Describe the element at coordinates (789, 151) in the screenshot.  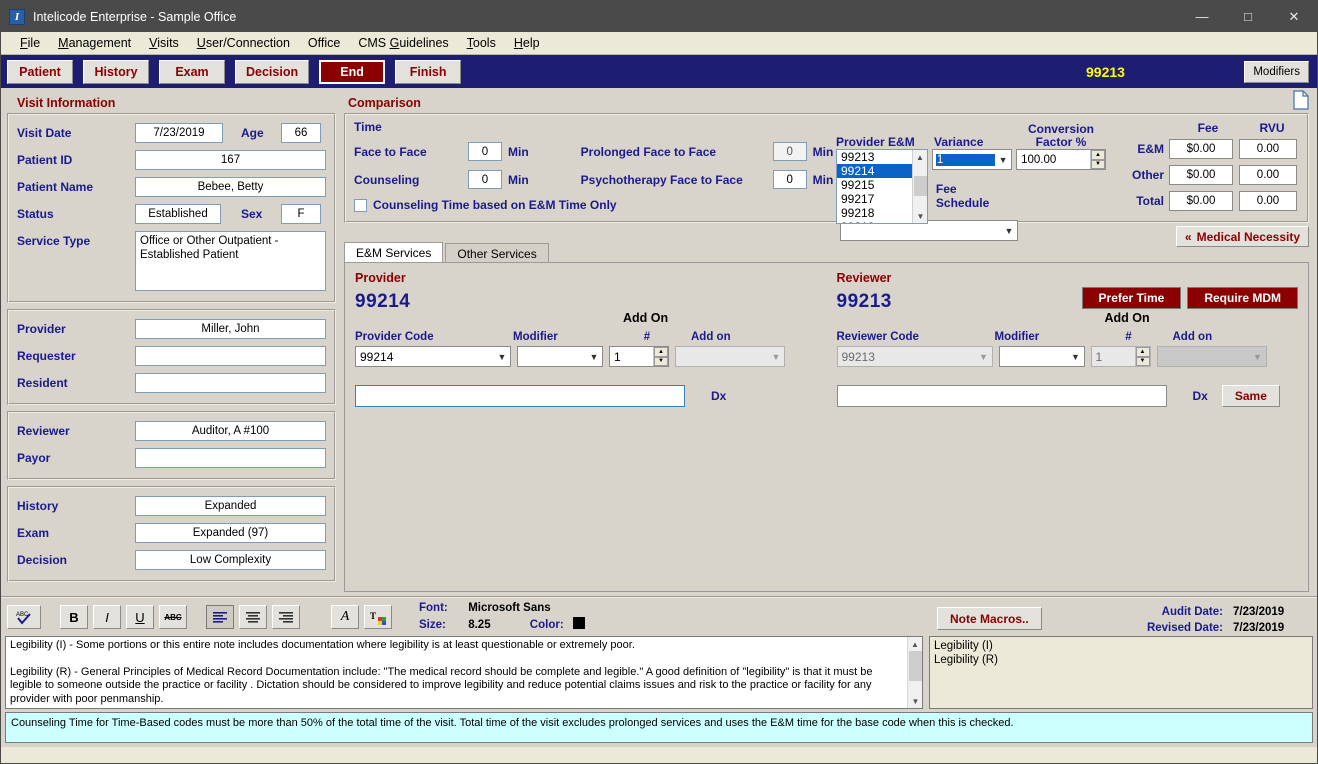
I see `prolonged-face-to-face-input: 0` at that location.